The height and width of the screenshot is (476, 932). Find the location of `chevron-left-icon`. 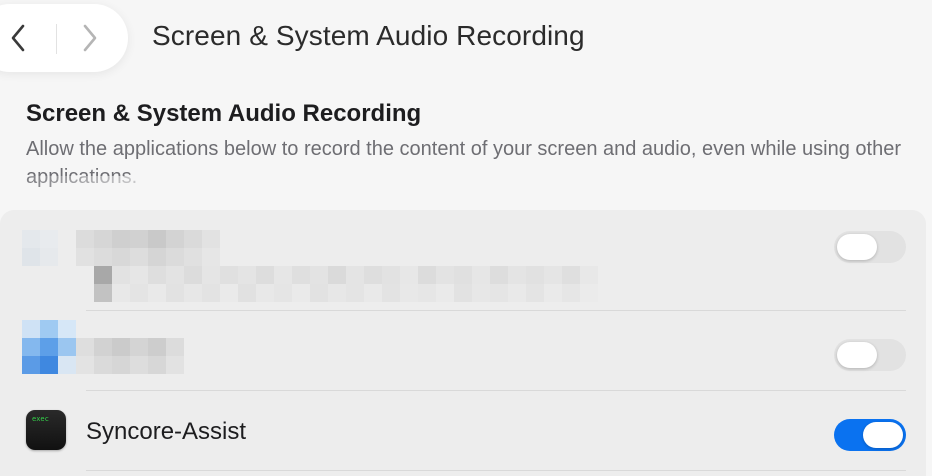

chevron-left-icon is located at coordinates (18, 38).